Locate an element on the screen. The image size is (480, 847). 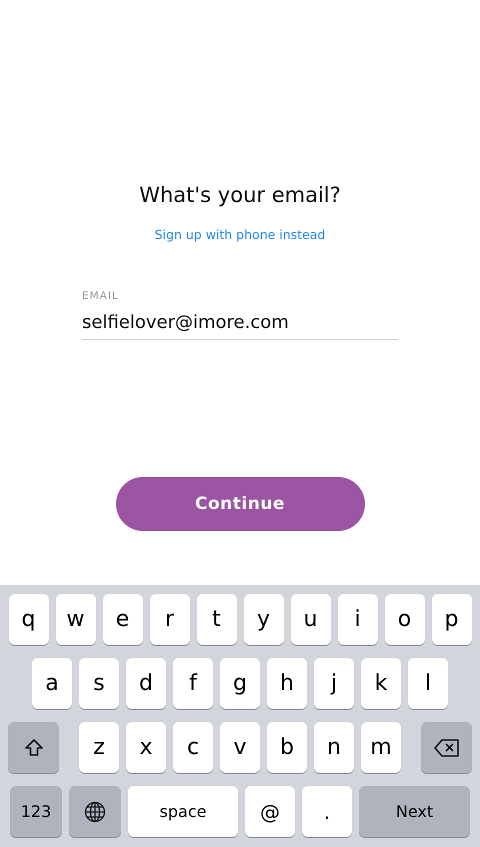
email-field: selfielover@imore.com is located at coordinates (240, 326).